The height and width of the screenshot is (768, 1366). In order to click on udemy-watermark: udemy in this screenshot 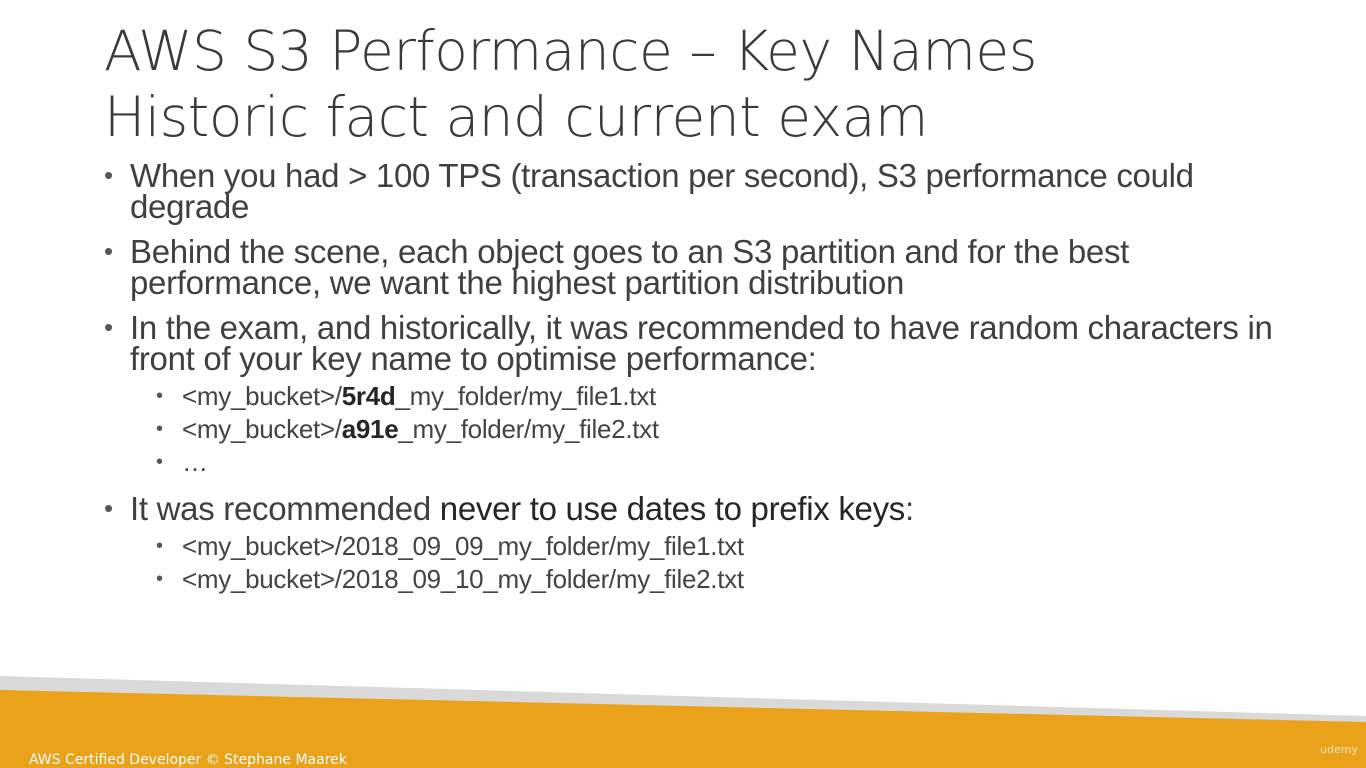, I will do `click(1339, 749)`.